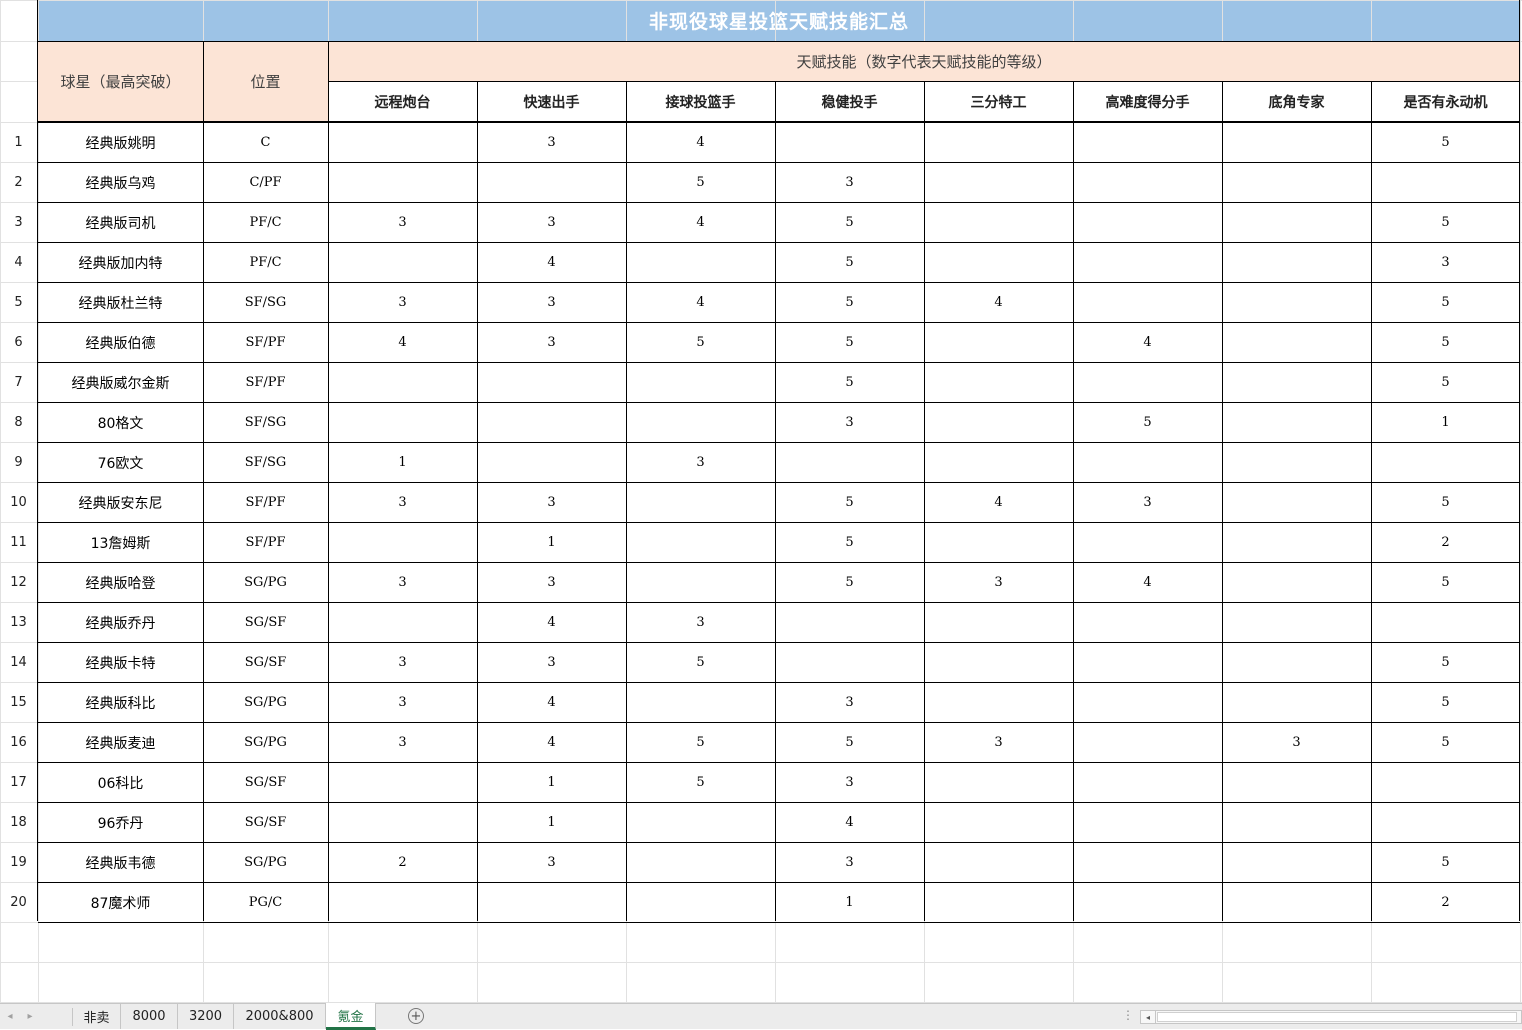  What do you see at coordinates (10, 1016) in the screenshot?
I see `tab-prev-icon: ◂` at bounding box center [10, 1016].